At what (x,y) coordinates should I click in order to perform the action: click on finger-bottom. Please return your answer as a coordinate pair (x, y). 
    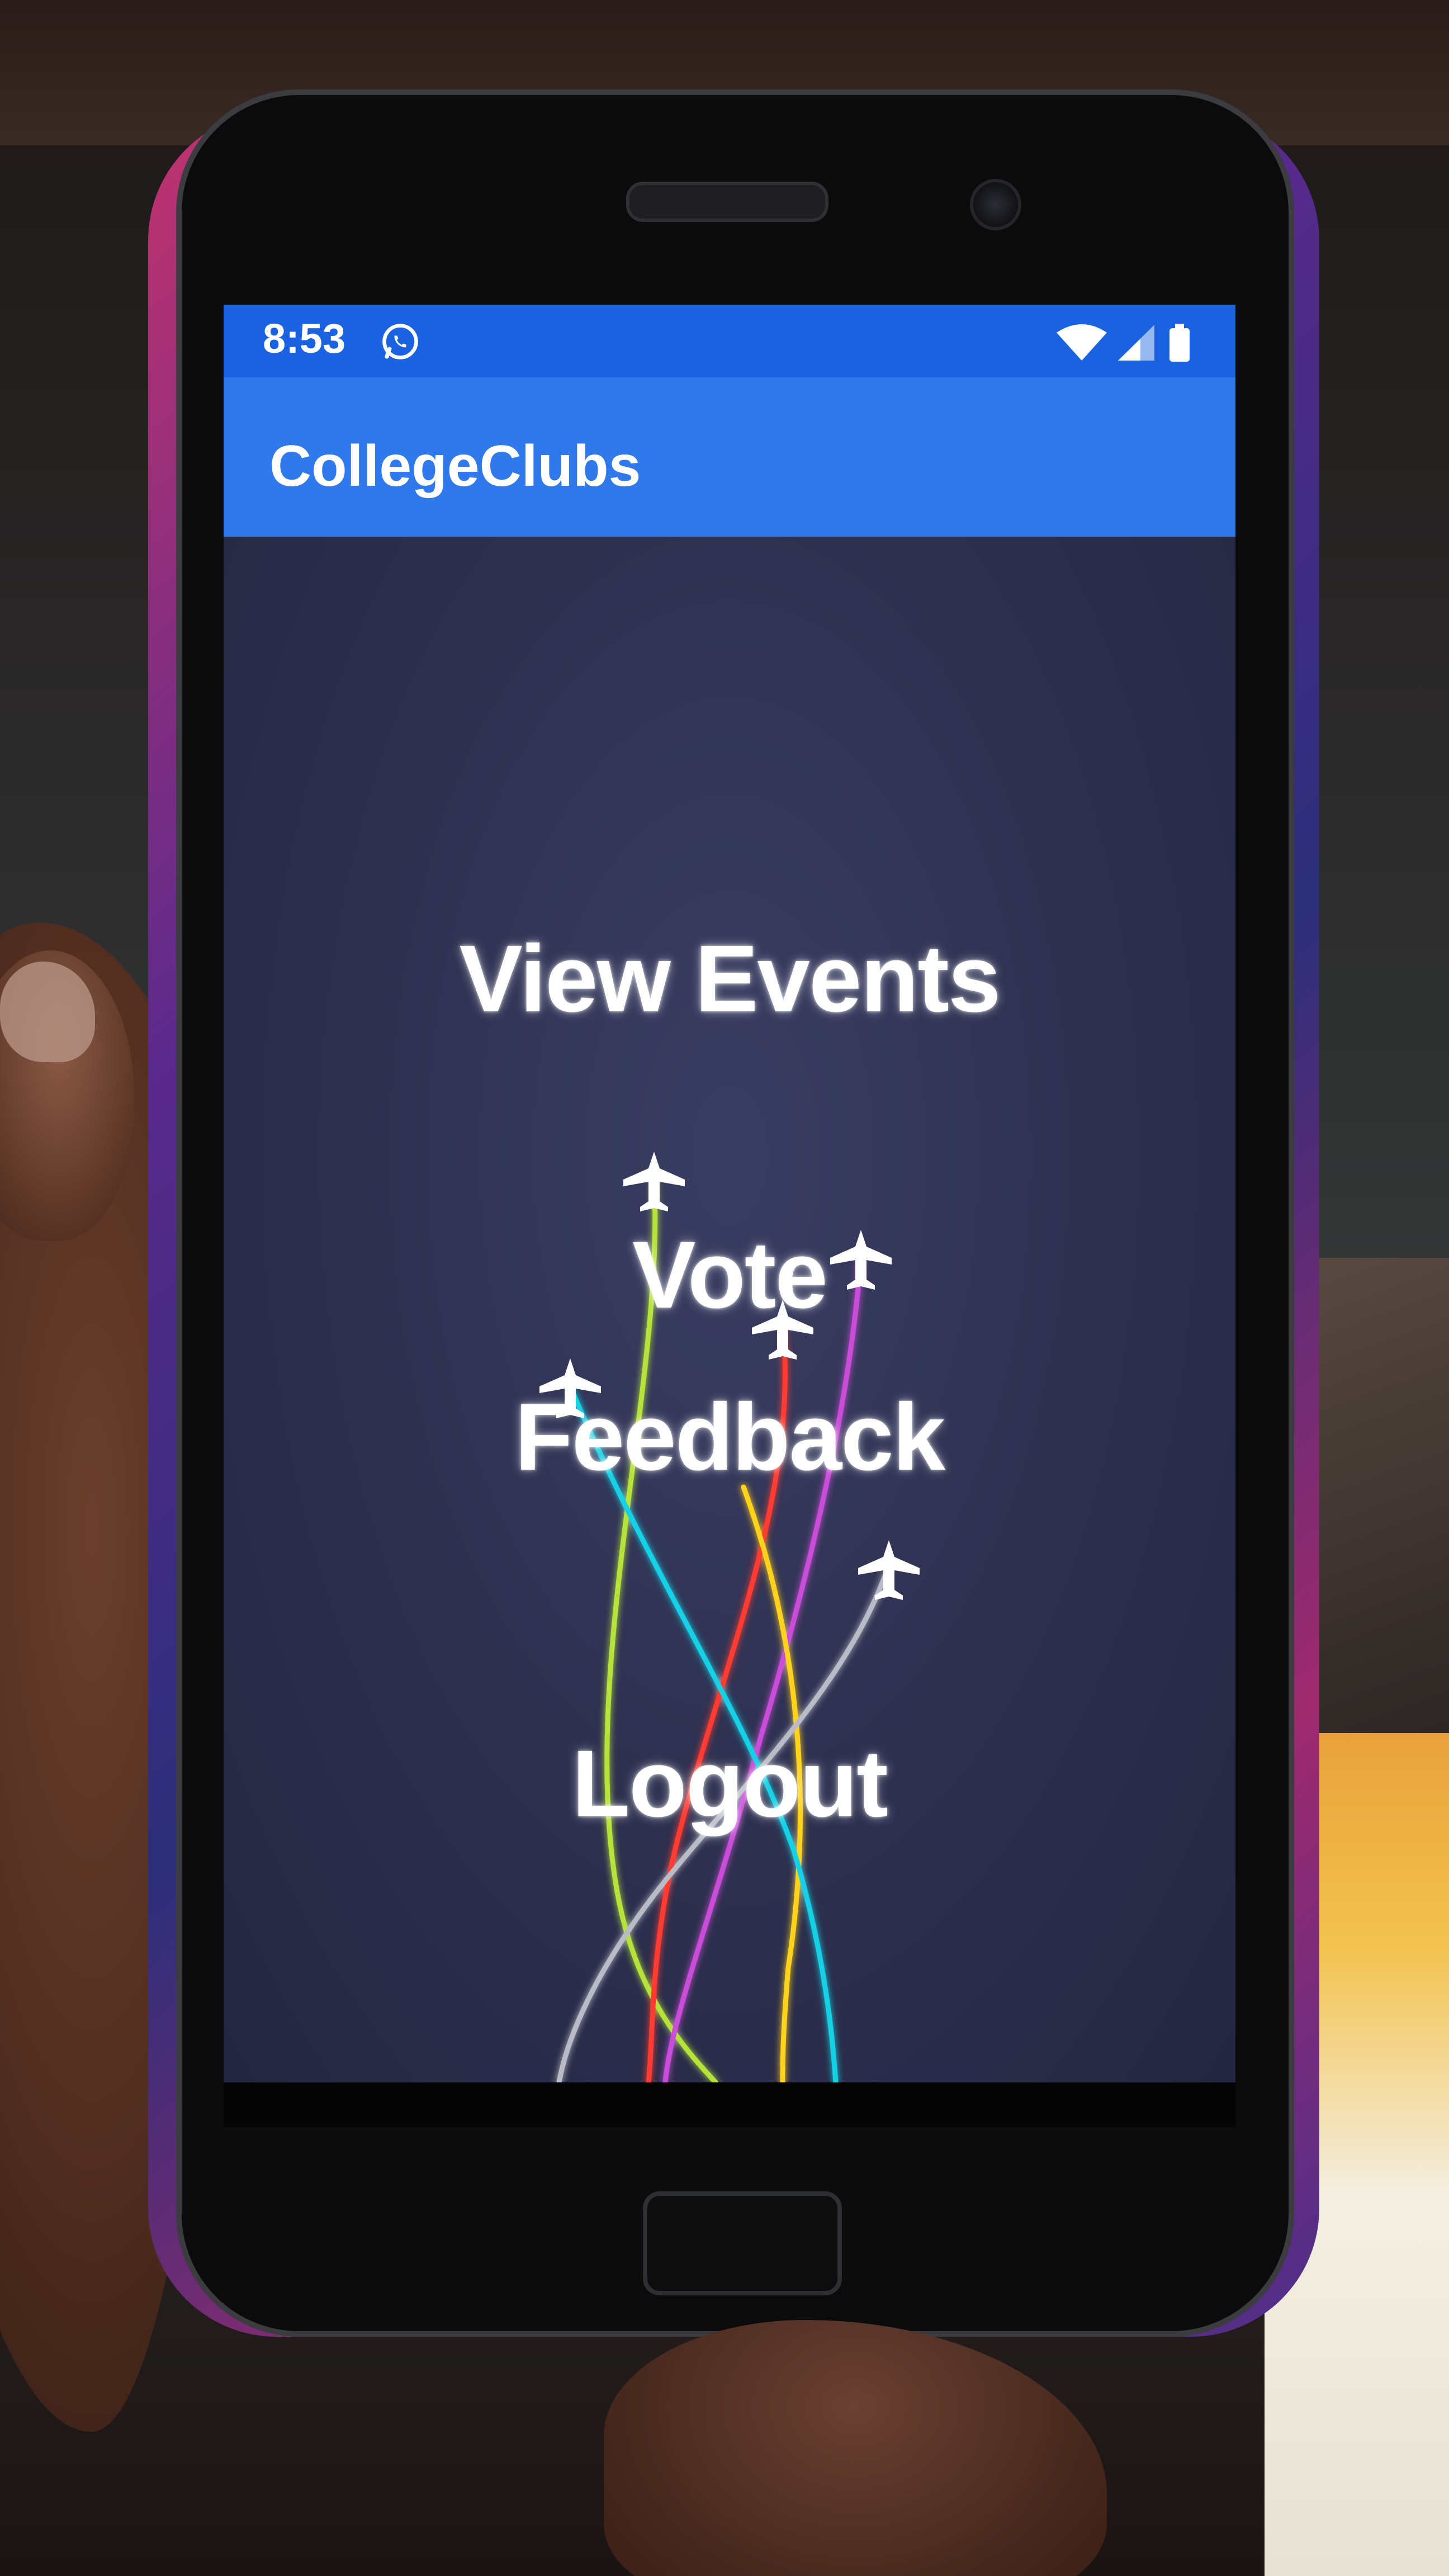
    Looking at the image, I should click on (855, 2448).